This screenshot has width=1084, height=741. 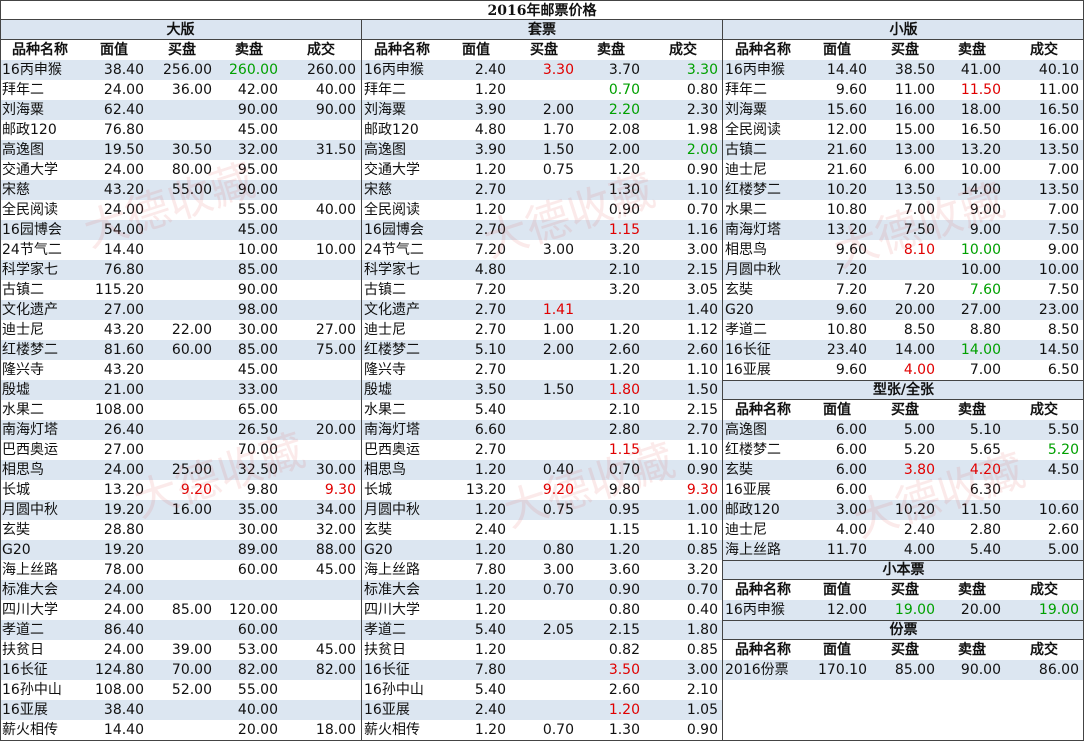 What do you see at coordinates (542, 710) in the screenshot?
I see `table-row: 16亚展 2.40 1.20 1.05` at bounding box center [542, 710].